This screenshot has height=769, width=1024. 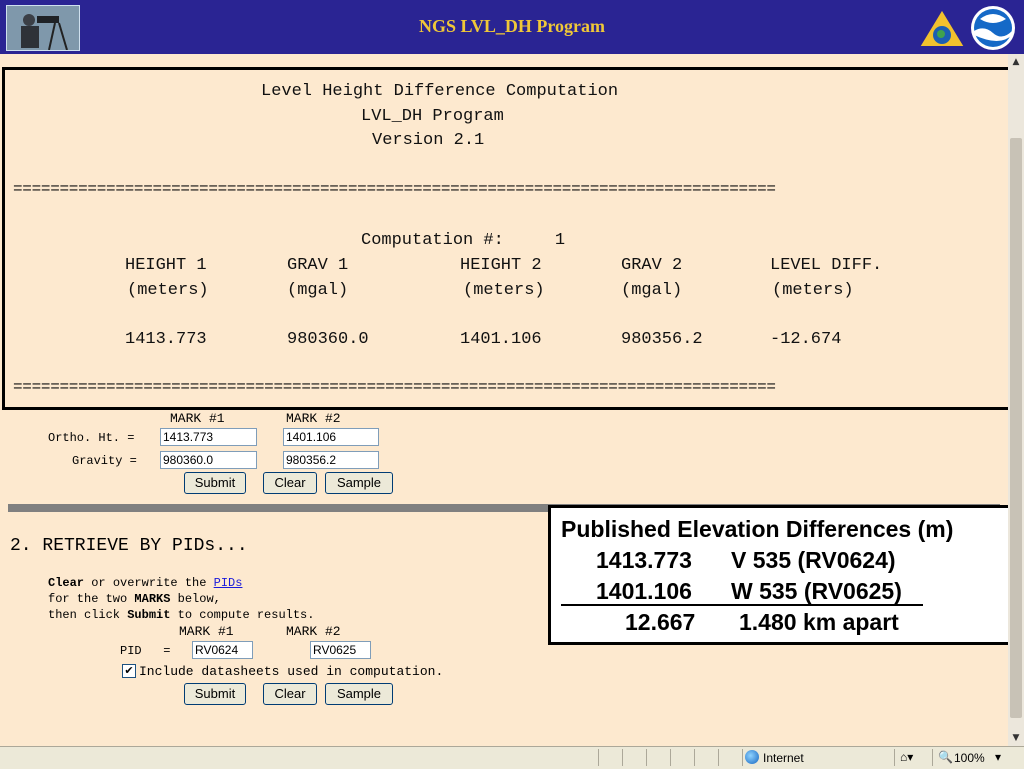 What do you see at coordinates (512, 757) in the screenshot?
I see `browser-status-bar: Internet ⌂▾ 🔍 100% ▾` at bounding box center [512, 757].